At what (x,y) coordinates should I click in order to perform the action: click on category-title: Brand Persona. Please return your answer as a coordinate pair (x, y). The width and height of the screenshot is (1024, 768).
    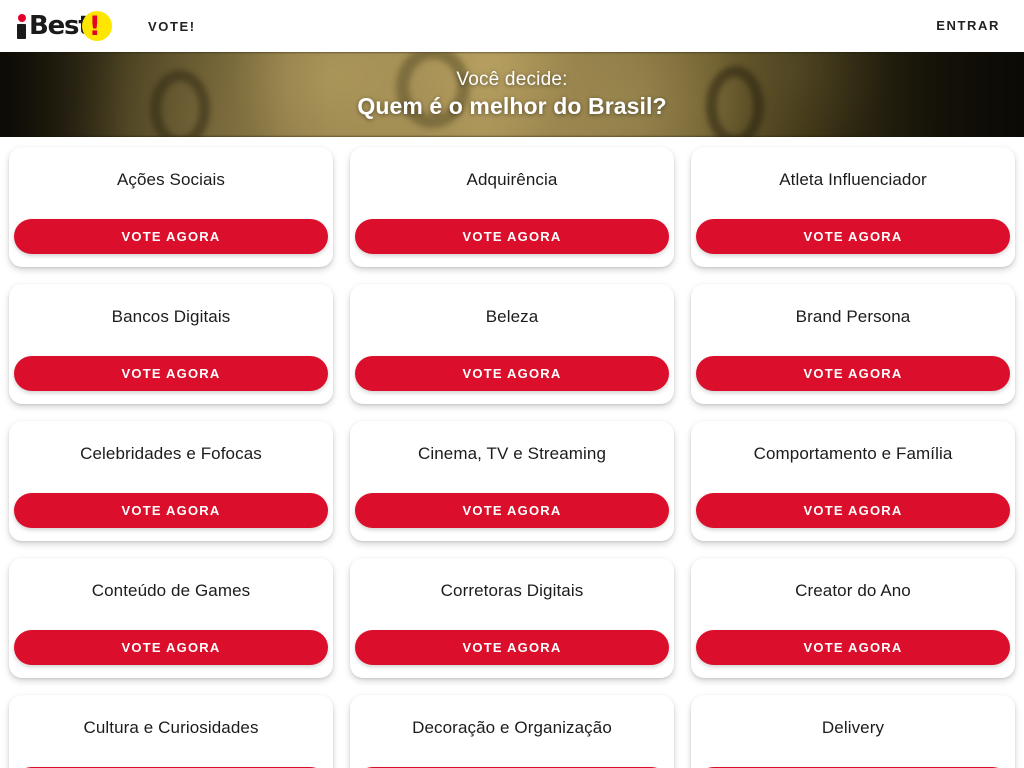
    Looking at the image, I should click on (853, 316).